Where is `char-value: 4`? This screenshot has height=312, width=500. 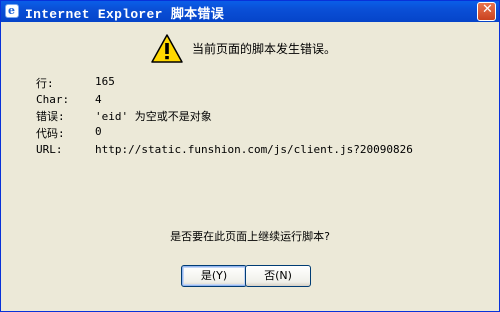
char-value: 4 is located at coordinates (98, 99).